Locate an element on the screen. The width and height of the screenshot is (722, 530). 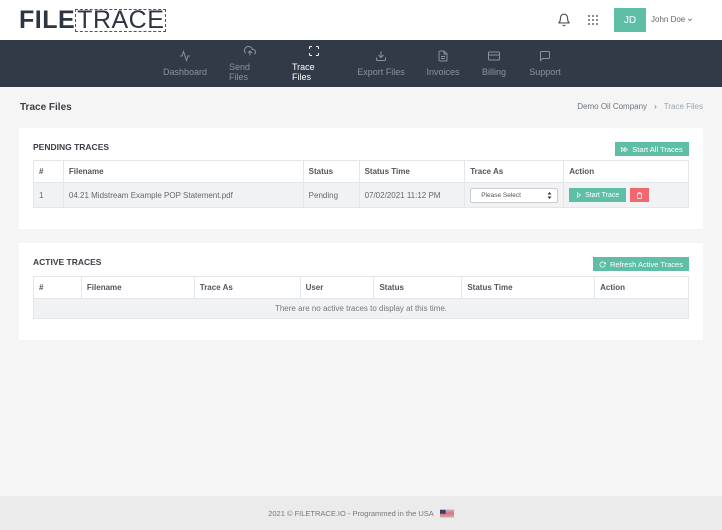
nav-label: Export Files is located at coordinates (381, 72).